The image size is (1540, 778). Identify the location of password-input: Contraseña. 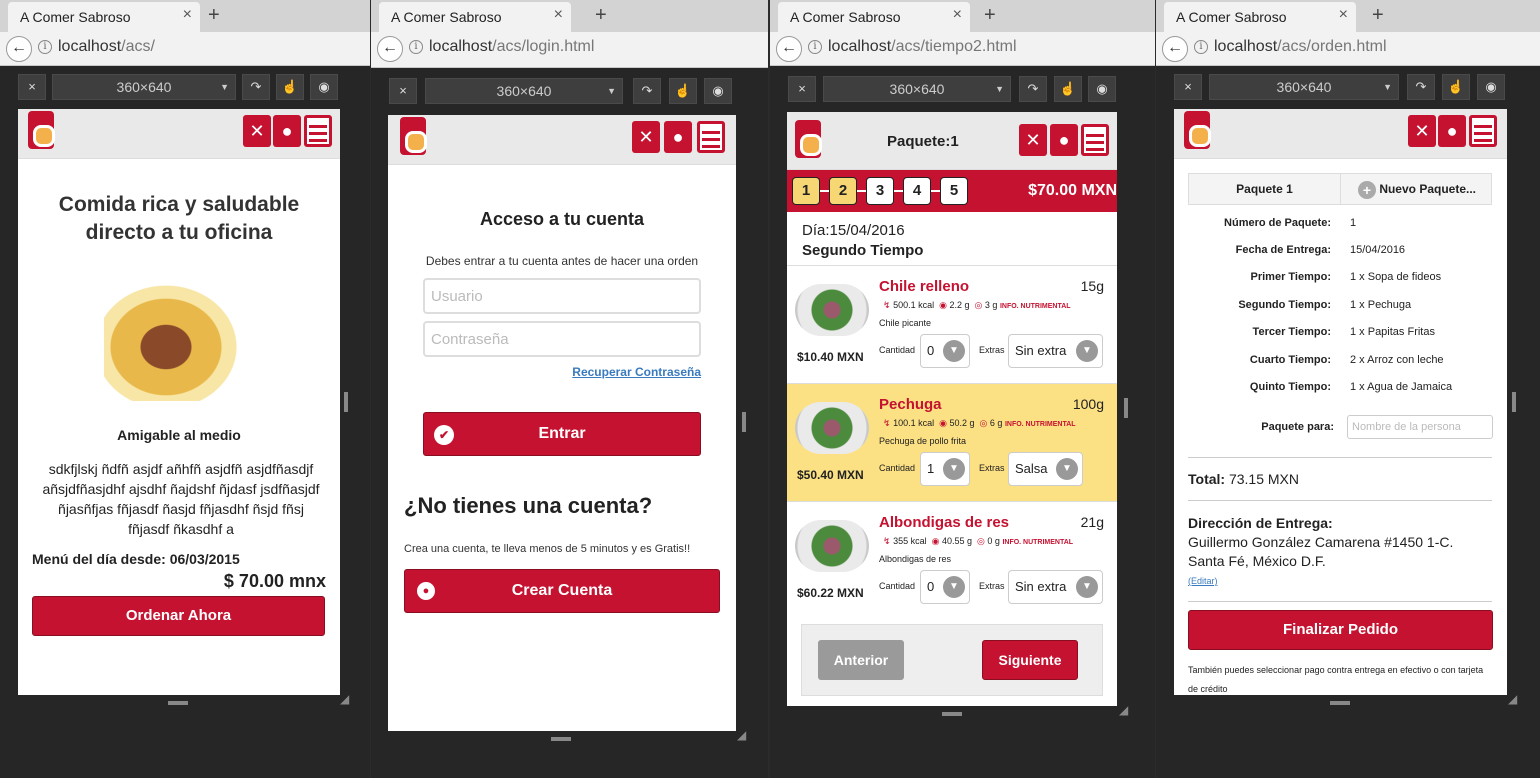
(562, 339).